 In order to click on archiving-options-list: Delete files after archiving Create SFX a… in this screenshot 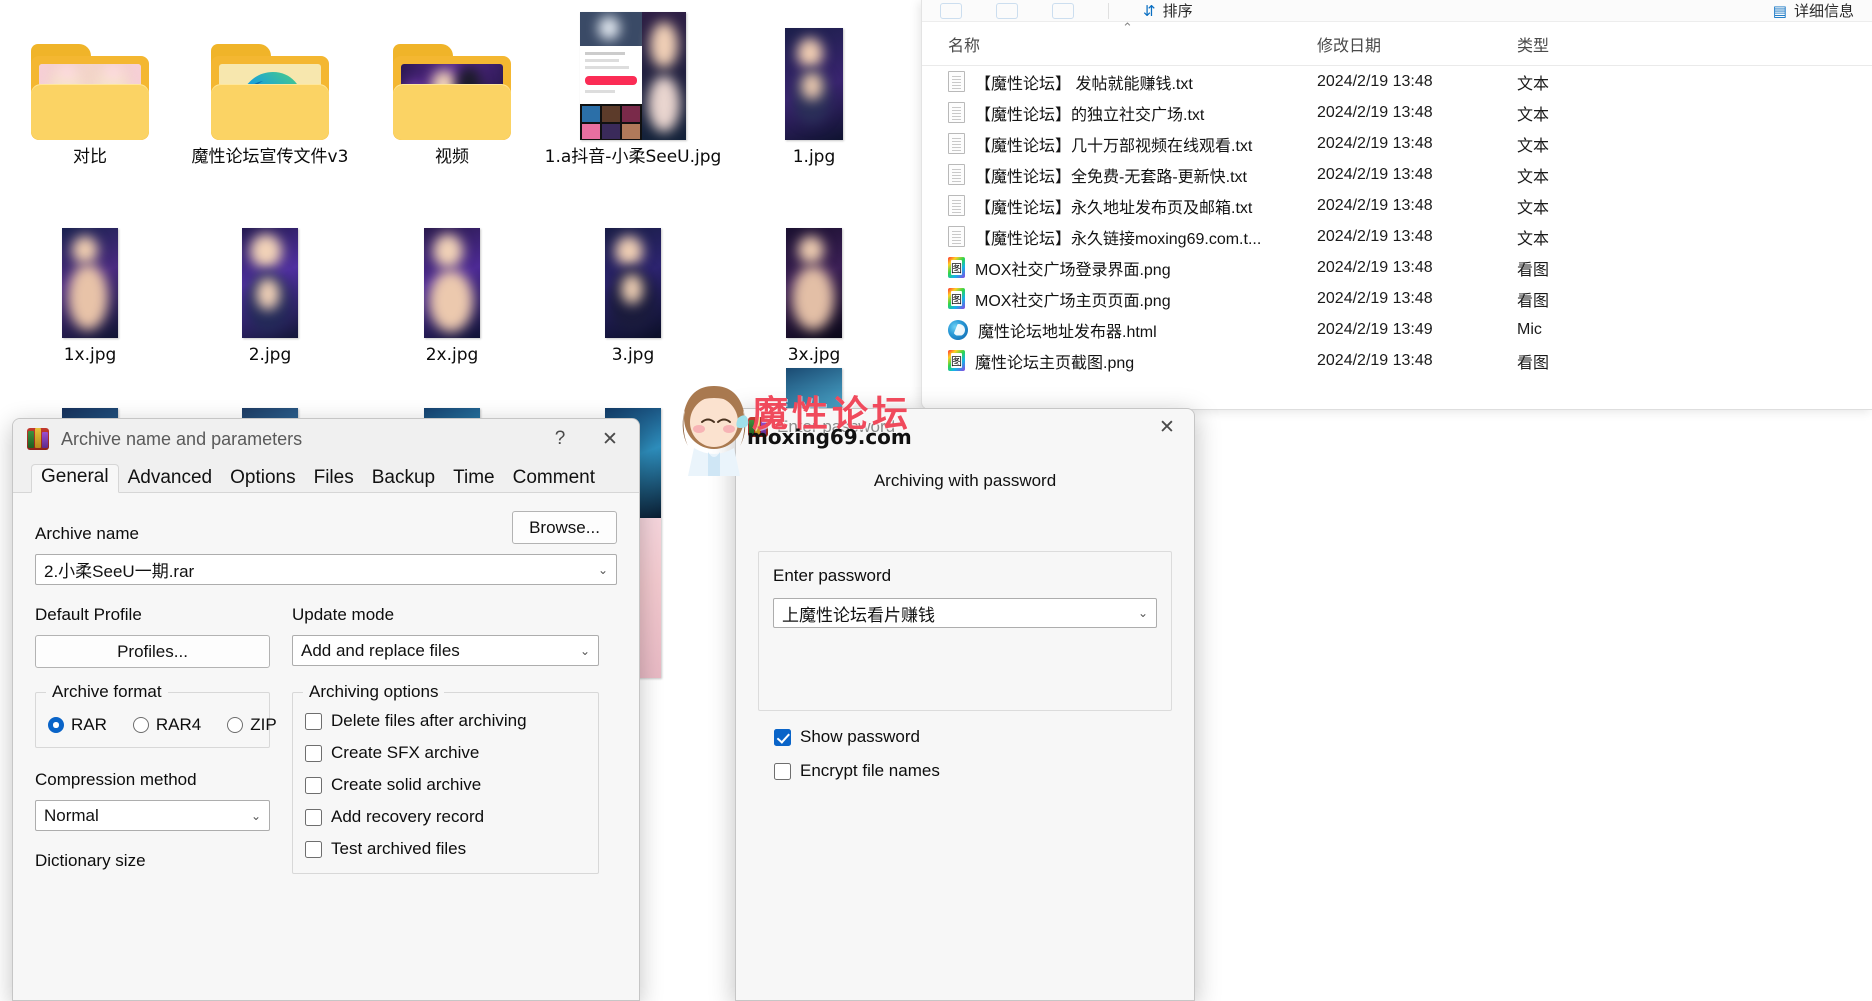, I will do `click(445, 785)`.